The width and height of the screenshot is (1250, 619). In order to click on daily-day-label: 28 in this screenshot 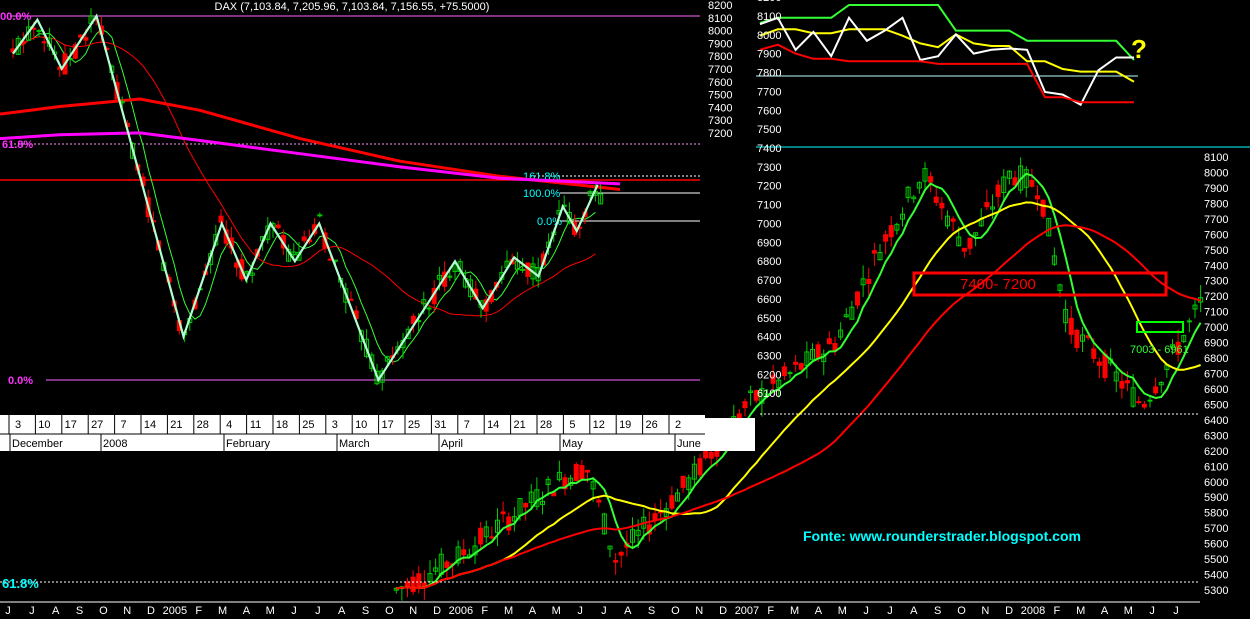, I will do `click(203, 425)`.